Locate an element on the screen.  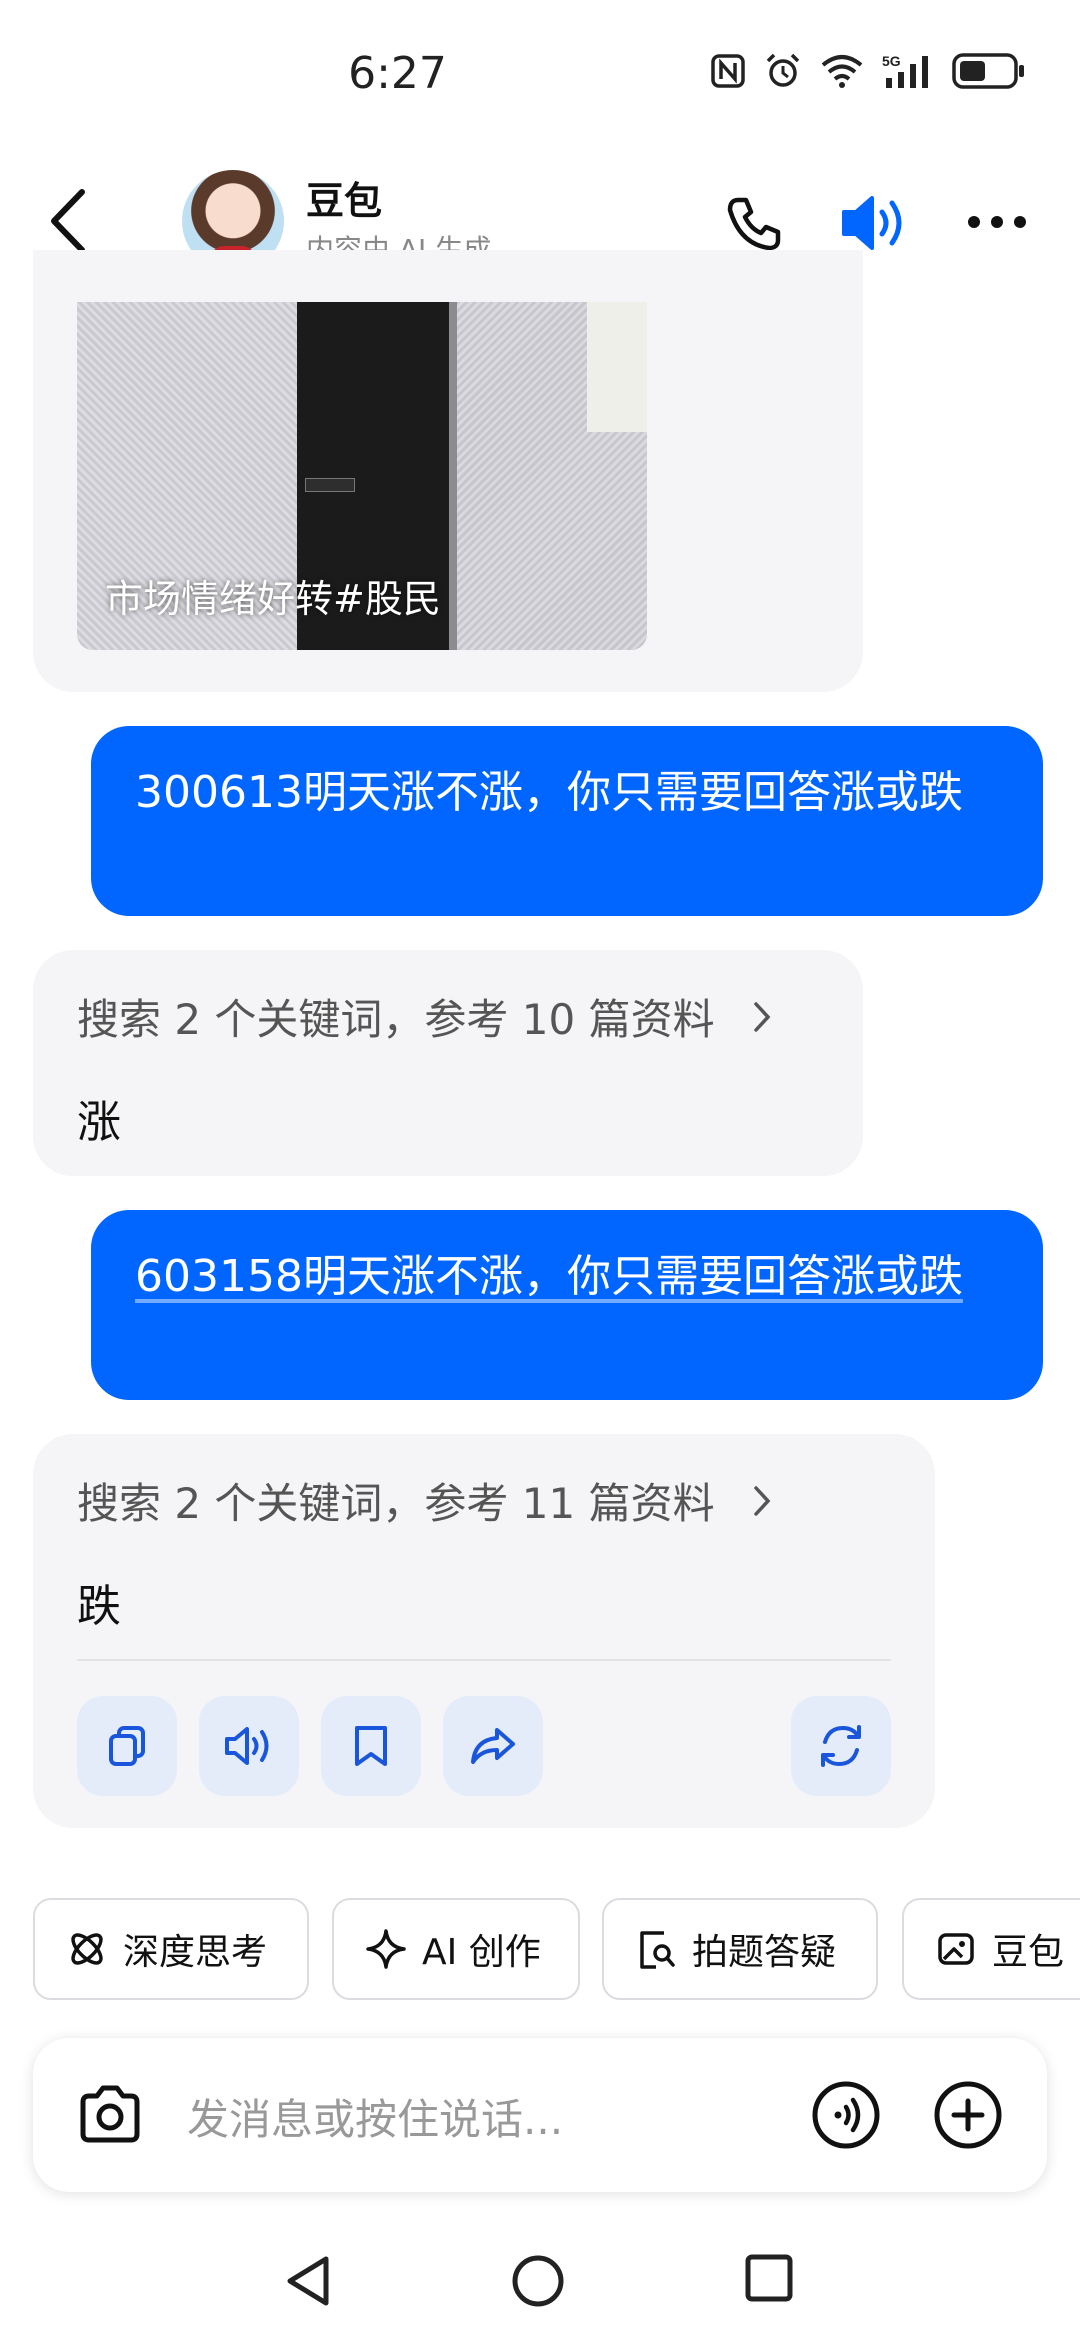
user-message: 603158明天涨不涨，你只需要回答涨或跌 is located at coordinates (567, 1305).